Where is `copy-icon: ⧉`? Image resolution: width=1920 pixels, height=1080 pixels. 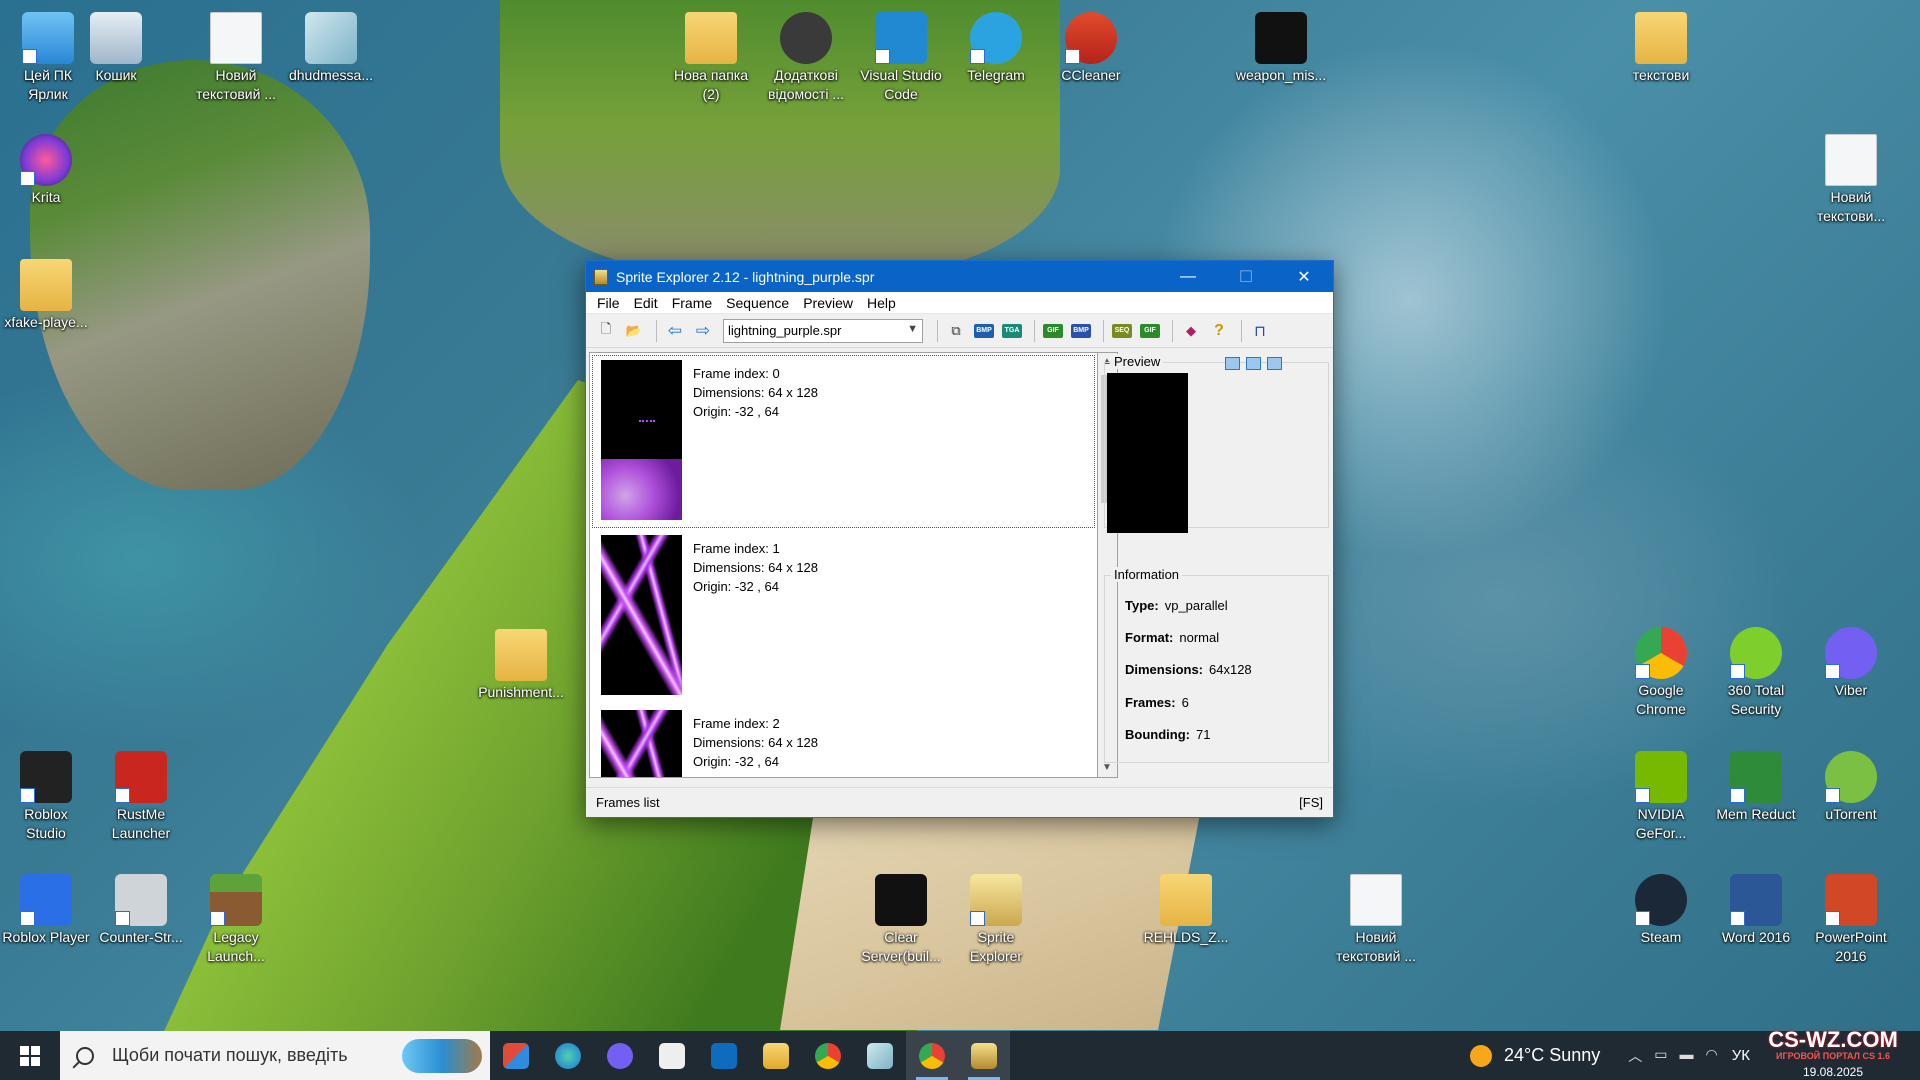 copy-icon: ⧉ is located at coordinates (956, 331).